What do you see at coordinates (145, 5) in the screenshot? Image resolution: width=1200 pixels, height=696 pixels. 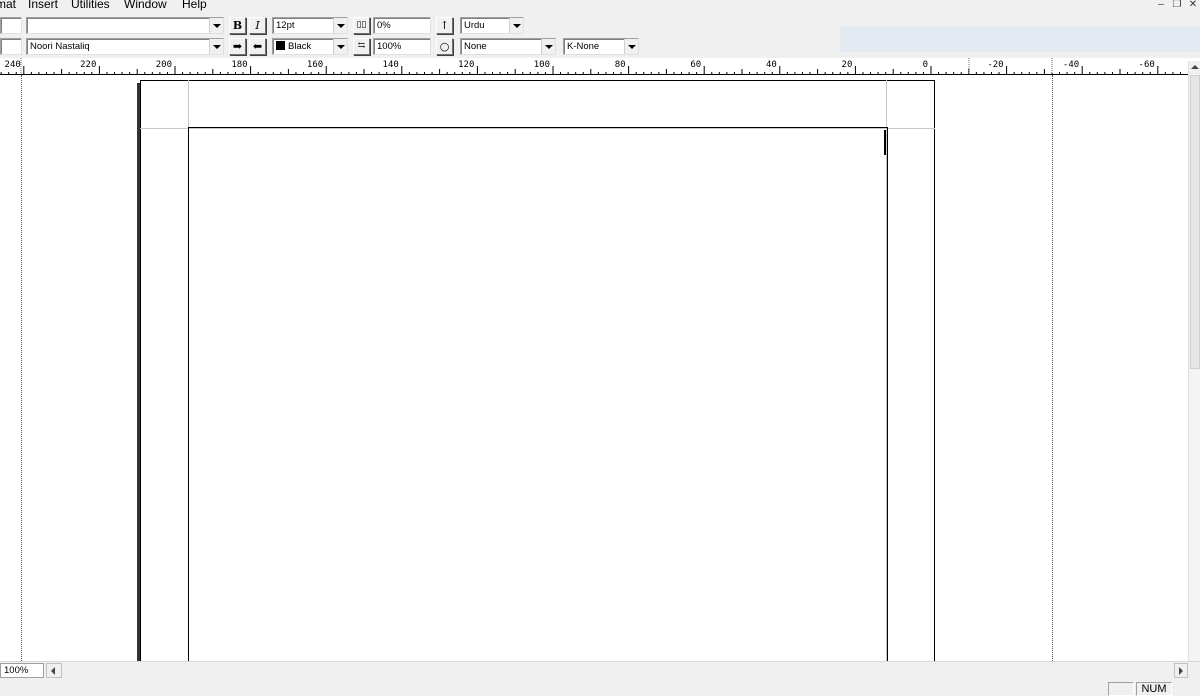 I see `menu-window: Window` at bounding box center [145, 5].